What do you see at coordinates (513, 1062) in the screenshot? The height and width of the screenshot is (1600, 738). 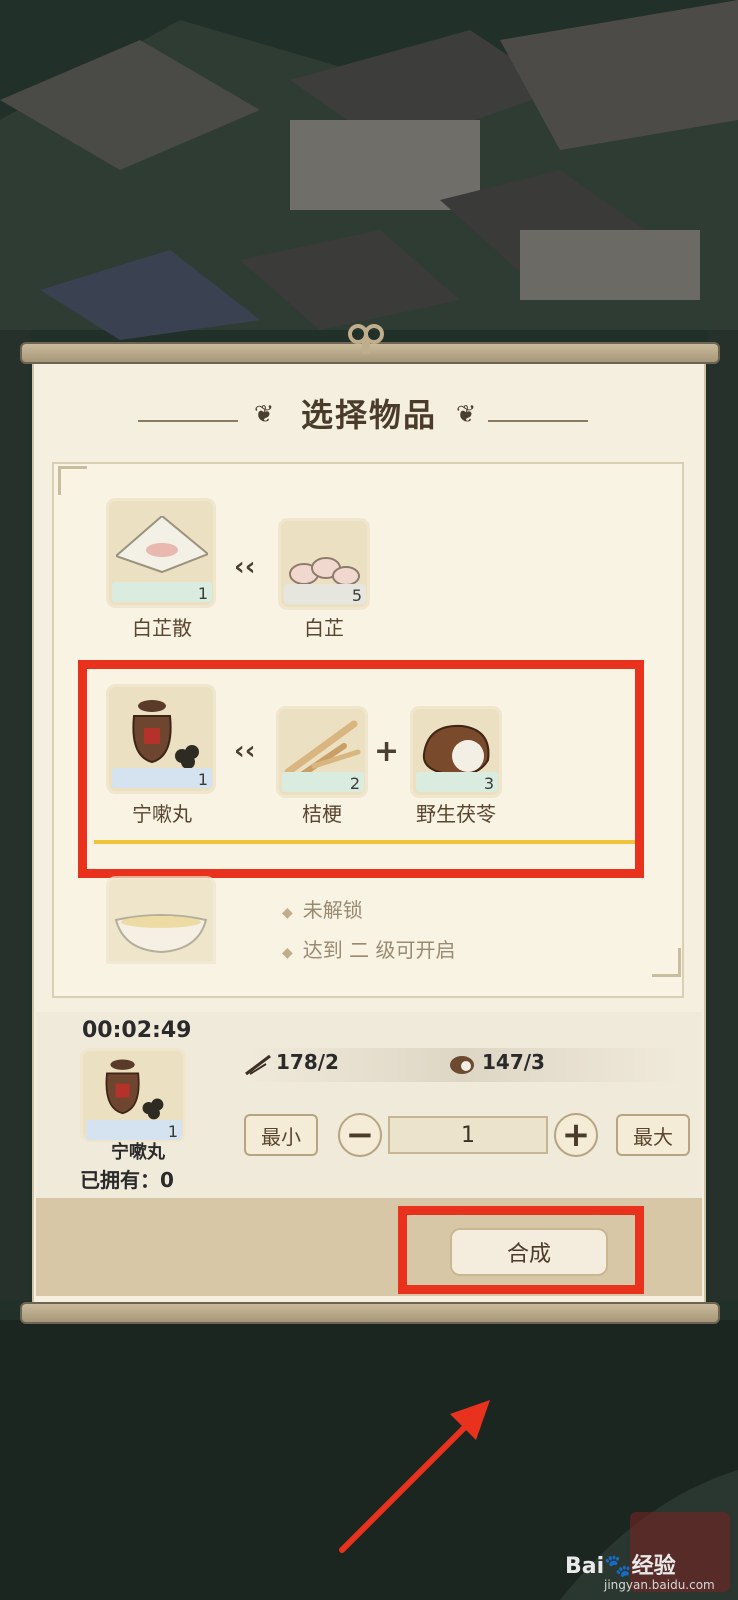 I see `resource-poria: 147/3` at bounding box center [513, 1062].